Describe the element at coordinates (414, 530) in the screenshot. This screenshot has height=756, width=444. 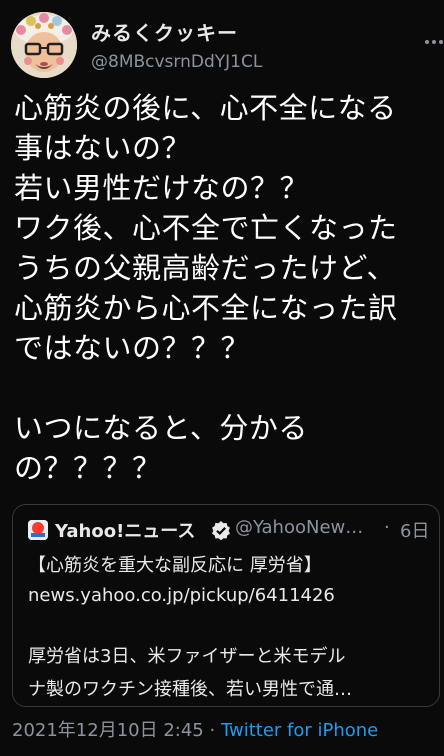
I see `quoted-date: 6日` at that location.